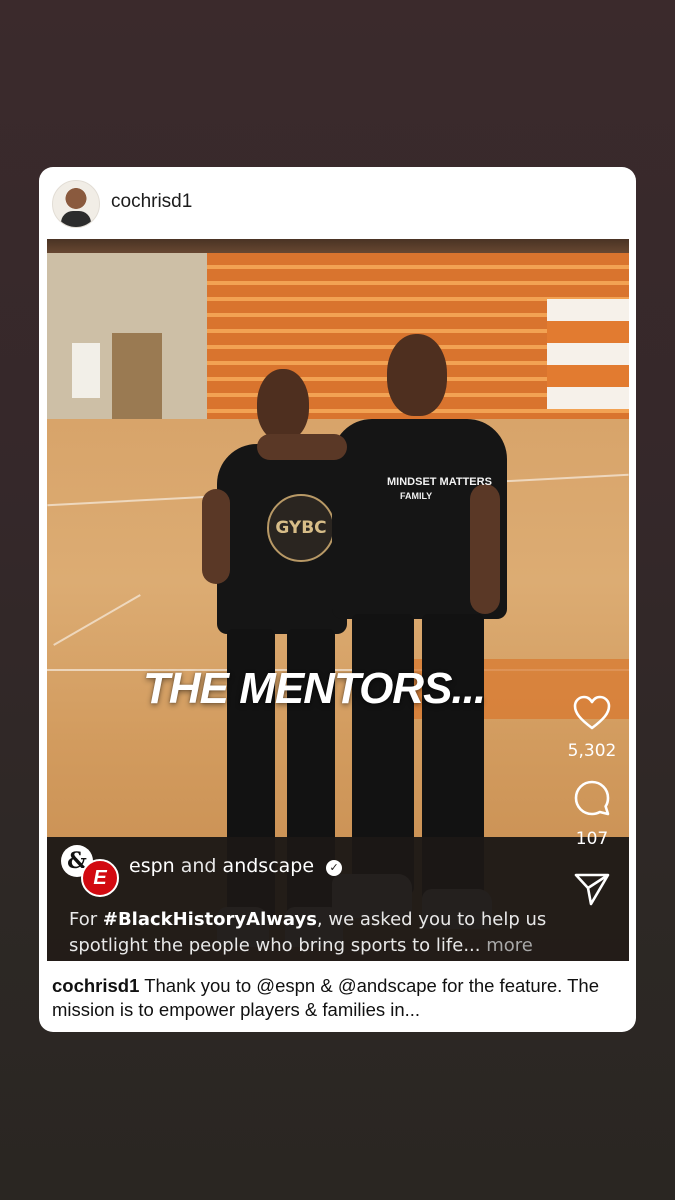 This screenshot has width=675, height=1200. I want to click on doorway, so click(137, 383).